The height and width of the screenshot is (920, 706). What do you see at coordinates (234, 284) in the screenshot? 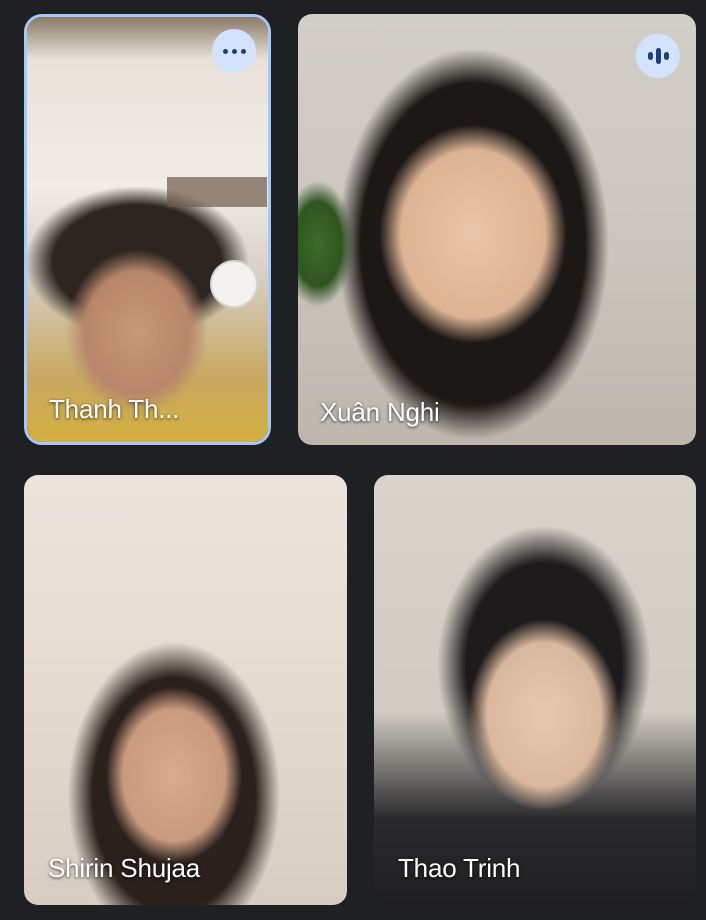
I see `background-plate` at bounding box center [234, 284].